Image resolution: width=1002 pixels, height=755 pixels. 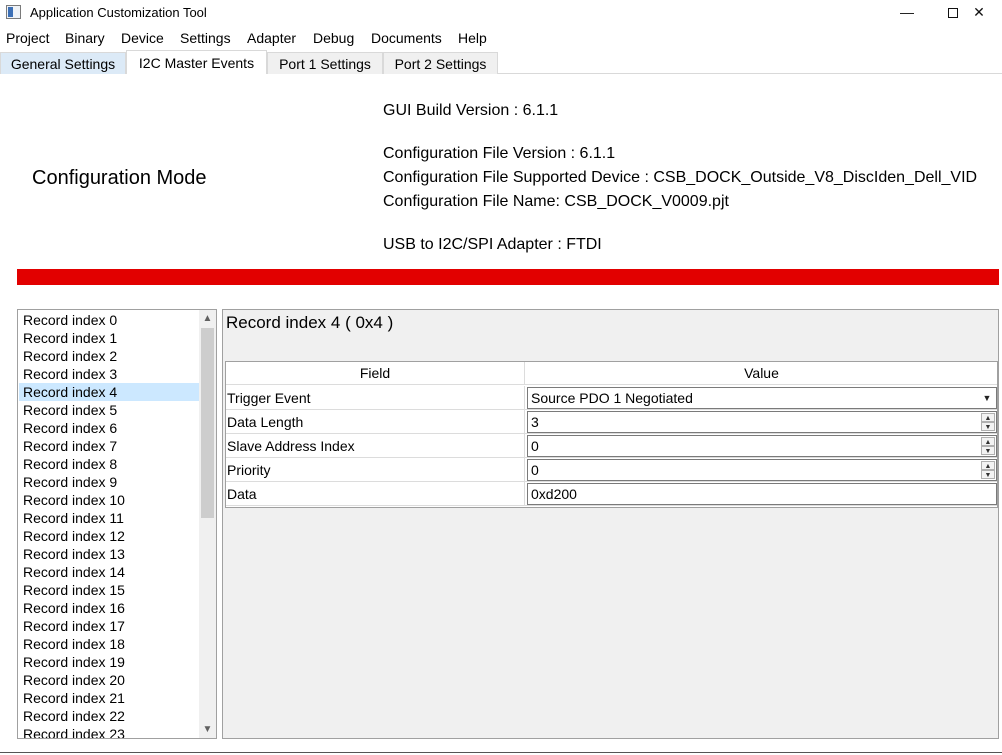 What do you see at coordinates (611, 373) in the screenshot?
I see `grid-header: Field Value` at bounding box center [611, 373].